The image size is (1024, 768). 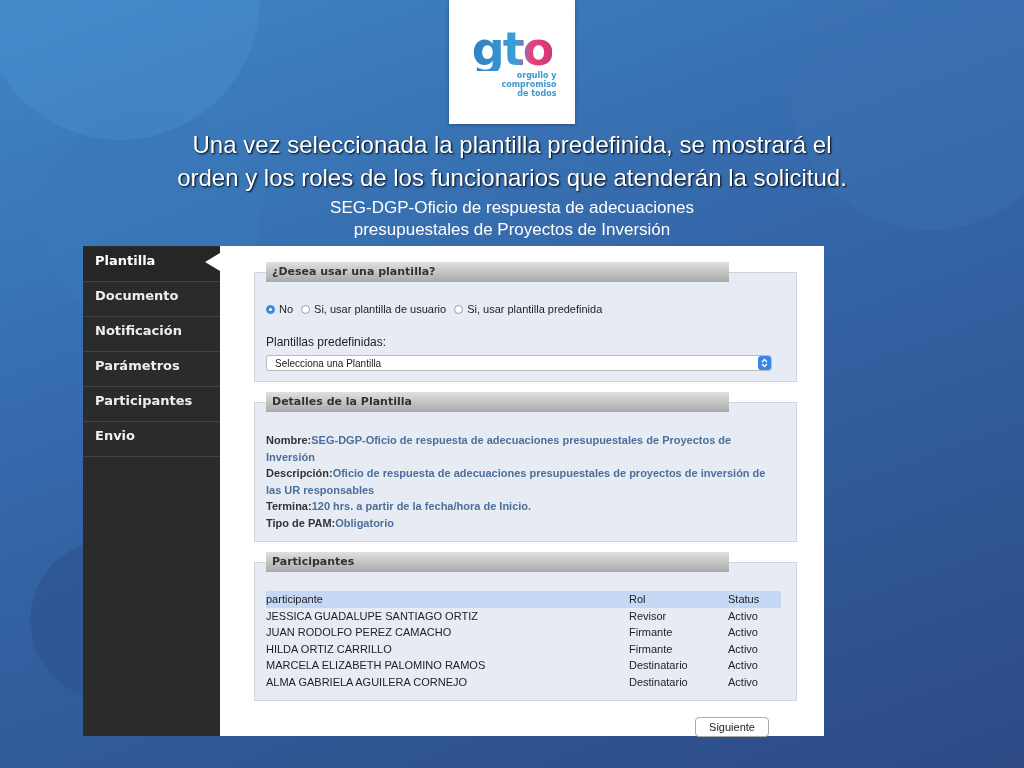 I want to click on template-select: Selecciona una Plantilla, so click(x=519, y=363).